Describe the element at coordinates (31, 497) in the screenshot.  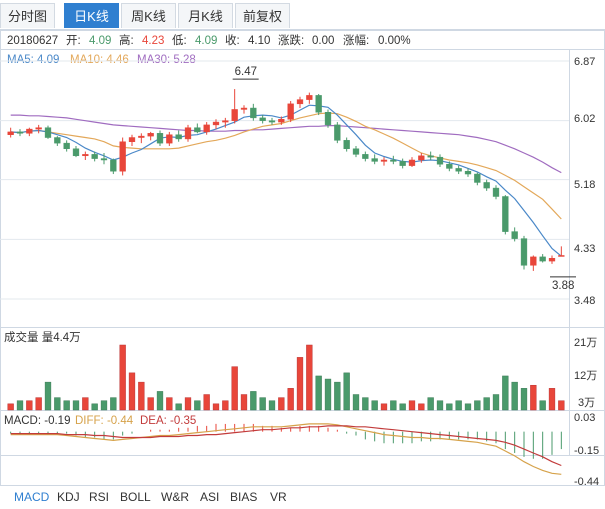
I see `tab-macd: MACD` at that location.